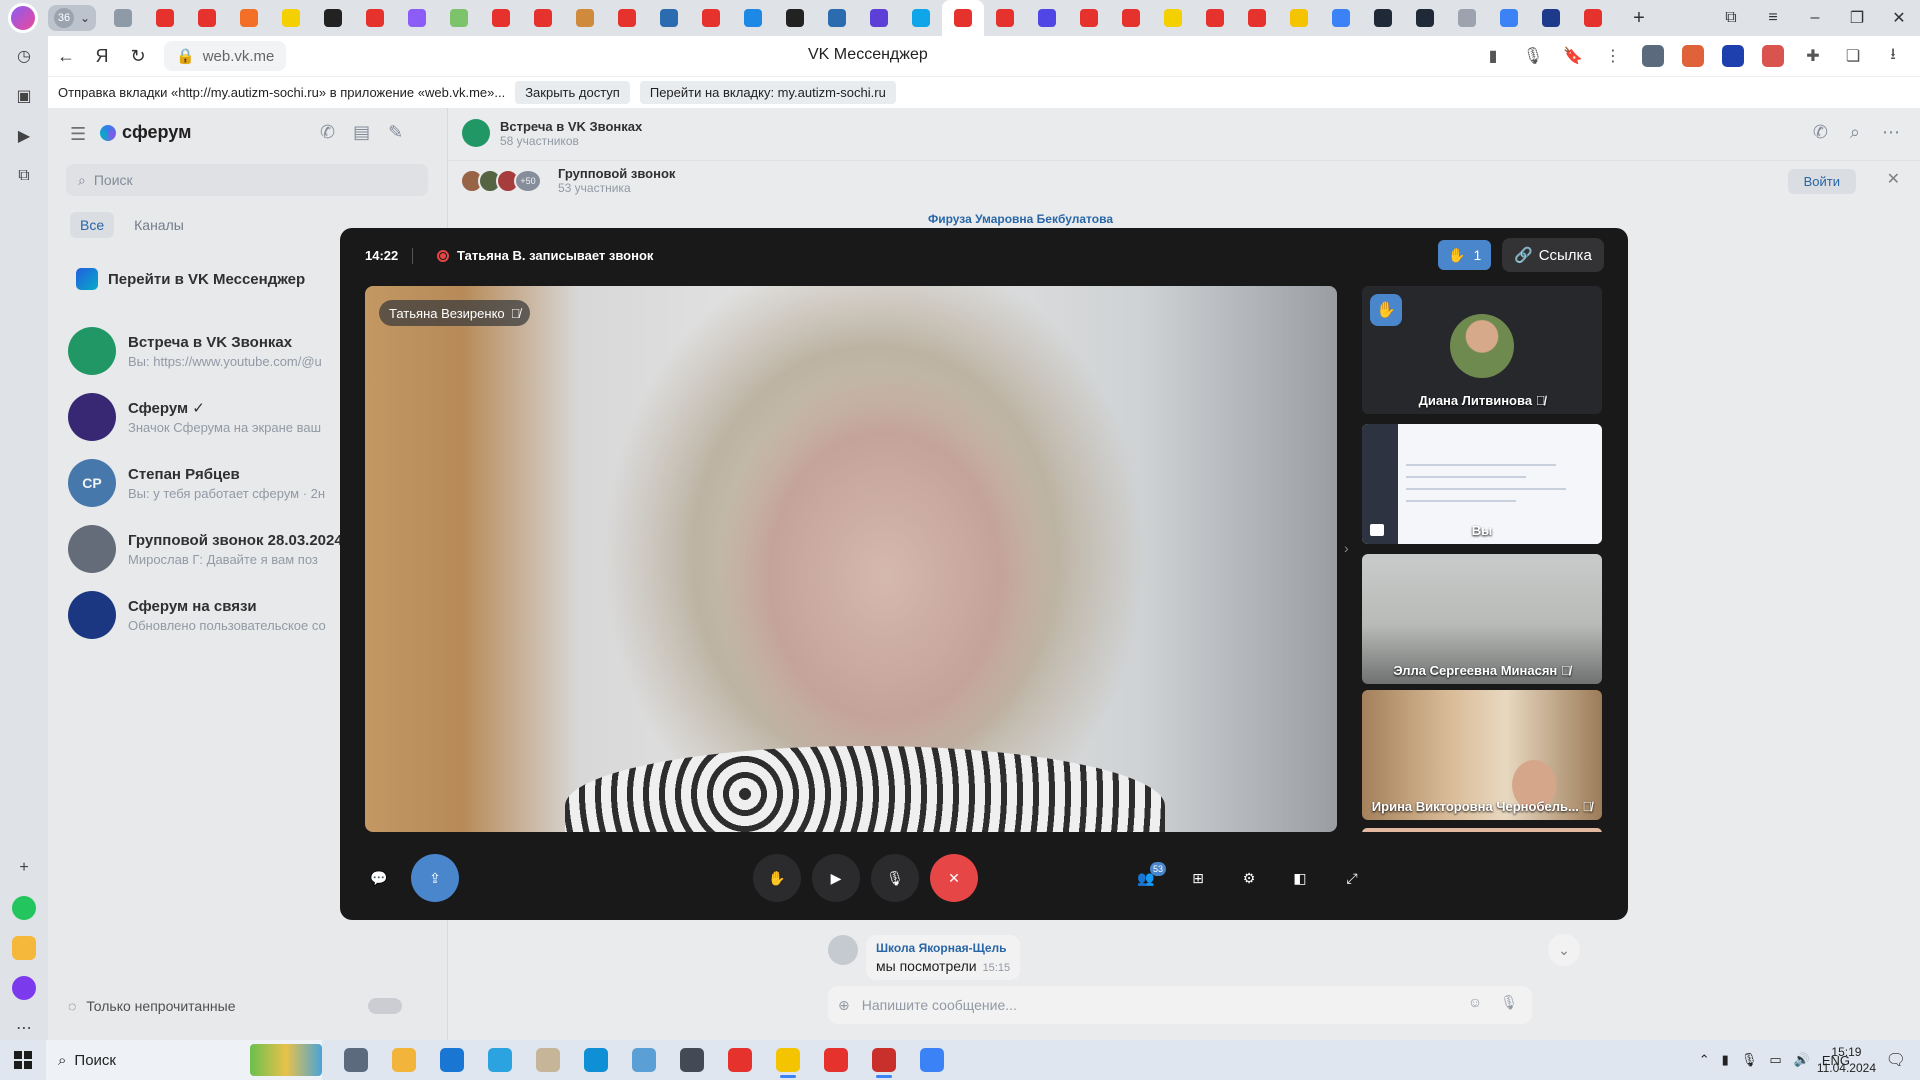 The image size is (1920, 1080). Describe the element at coordinates (24, 988) in the screenshot. I see `alice-app-icon` at that location.